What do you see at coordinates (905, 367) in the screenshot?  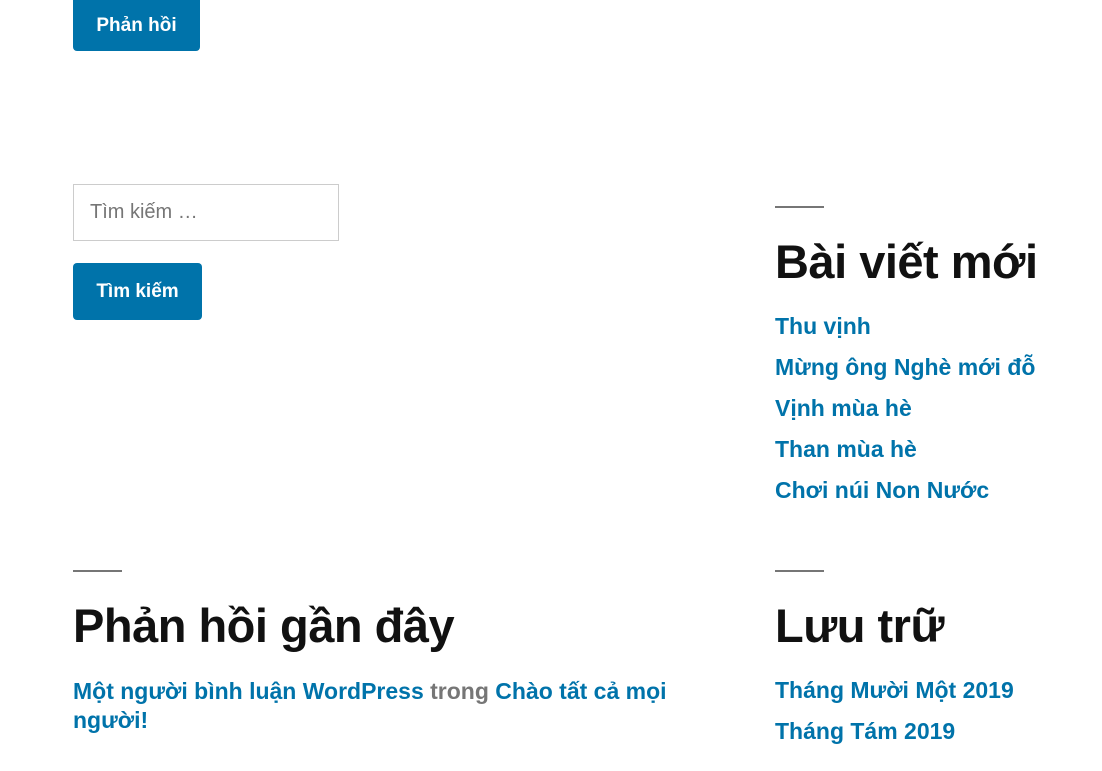 I see `recent-post-link: Mừng ông Nghè mới đỗ` at bounding box center [905, 367].